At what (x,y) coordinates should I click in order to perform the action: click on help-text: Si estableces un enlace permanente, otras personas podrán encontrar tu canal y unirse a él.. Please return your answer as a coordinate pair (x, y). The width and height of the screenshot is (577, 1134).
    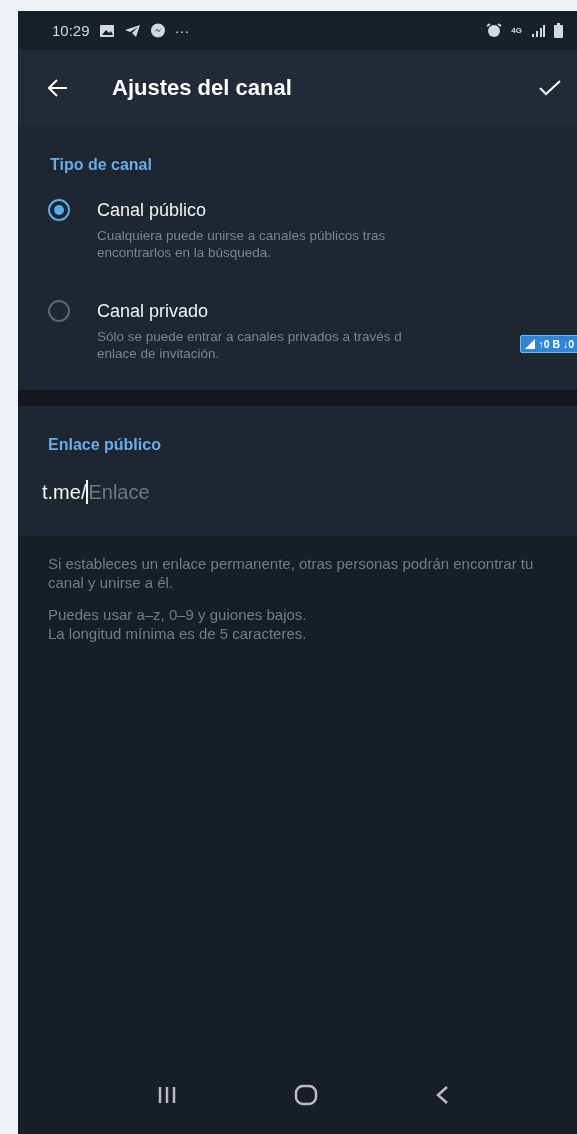
    Looking at the image, I should click on (291, 573).